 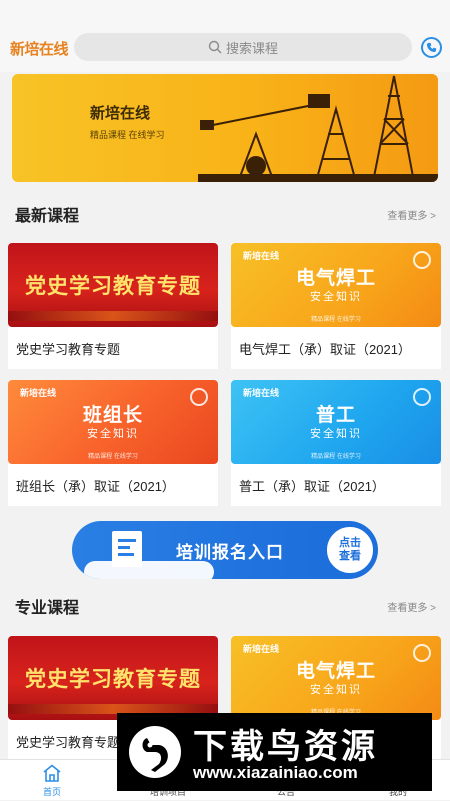 What do you see at coordinates (51, 792) in the screenshot?
I see `tab-label: 首页` at bounding box center [51, 792].